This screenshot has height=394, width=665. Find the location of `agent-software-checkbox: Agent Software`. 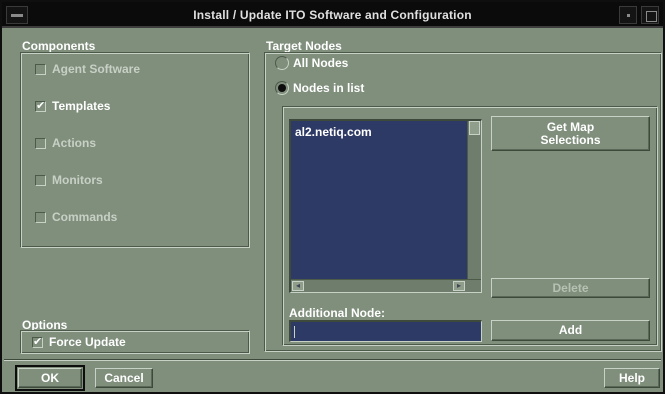

agent-software-checkbox: Agent Software is located at coordinates (87, 69).